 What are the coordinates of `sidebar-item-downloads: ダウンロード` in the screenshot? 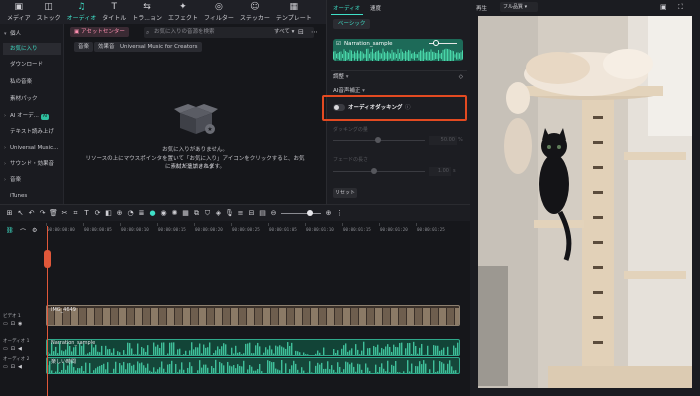 It's located at (32, 65).